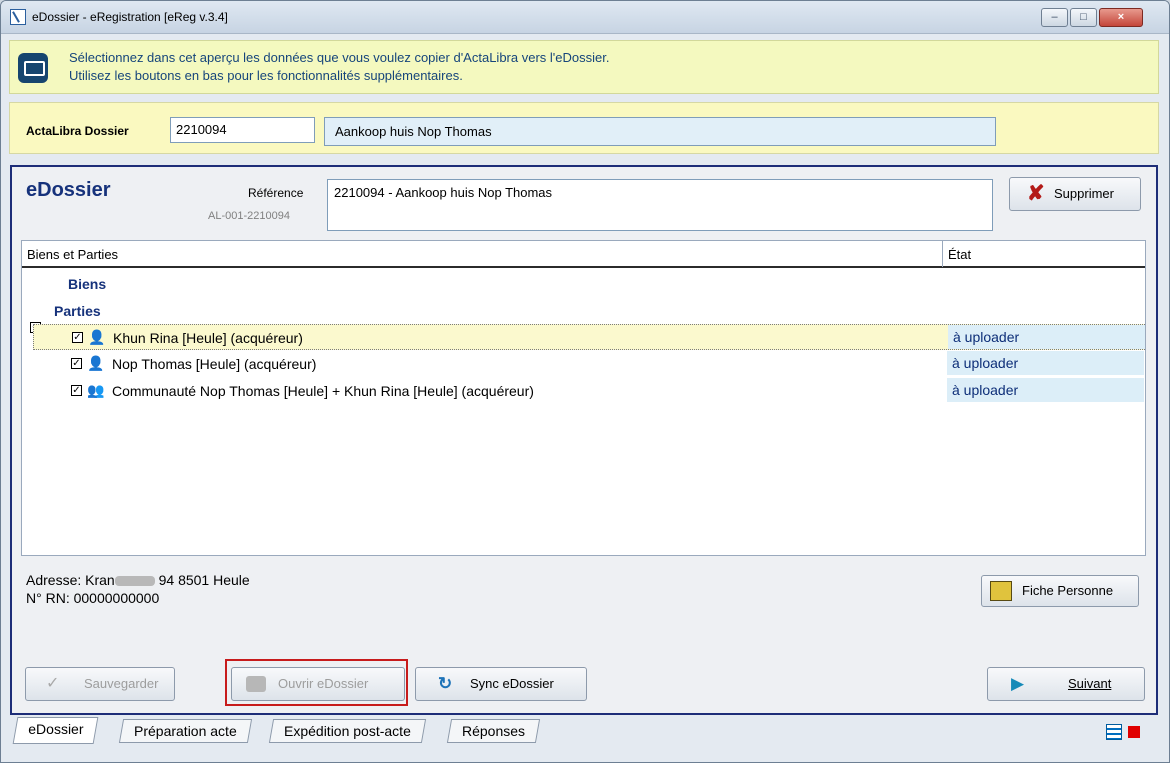  Describe the element at coordinates (1083, 17) in the screenshot. I see `maximize-button: □` at that location.